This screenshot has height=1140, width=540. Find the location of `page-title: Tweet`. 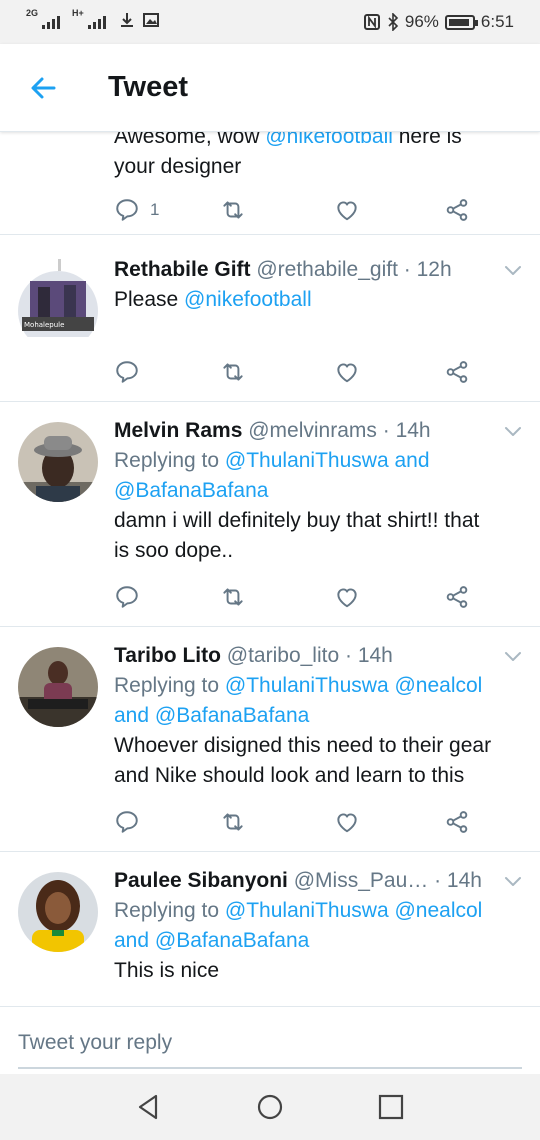

page-title: Tweet is located at coordinates (148, 87).